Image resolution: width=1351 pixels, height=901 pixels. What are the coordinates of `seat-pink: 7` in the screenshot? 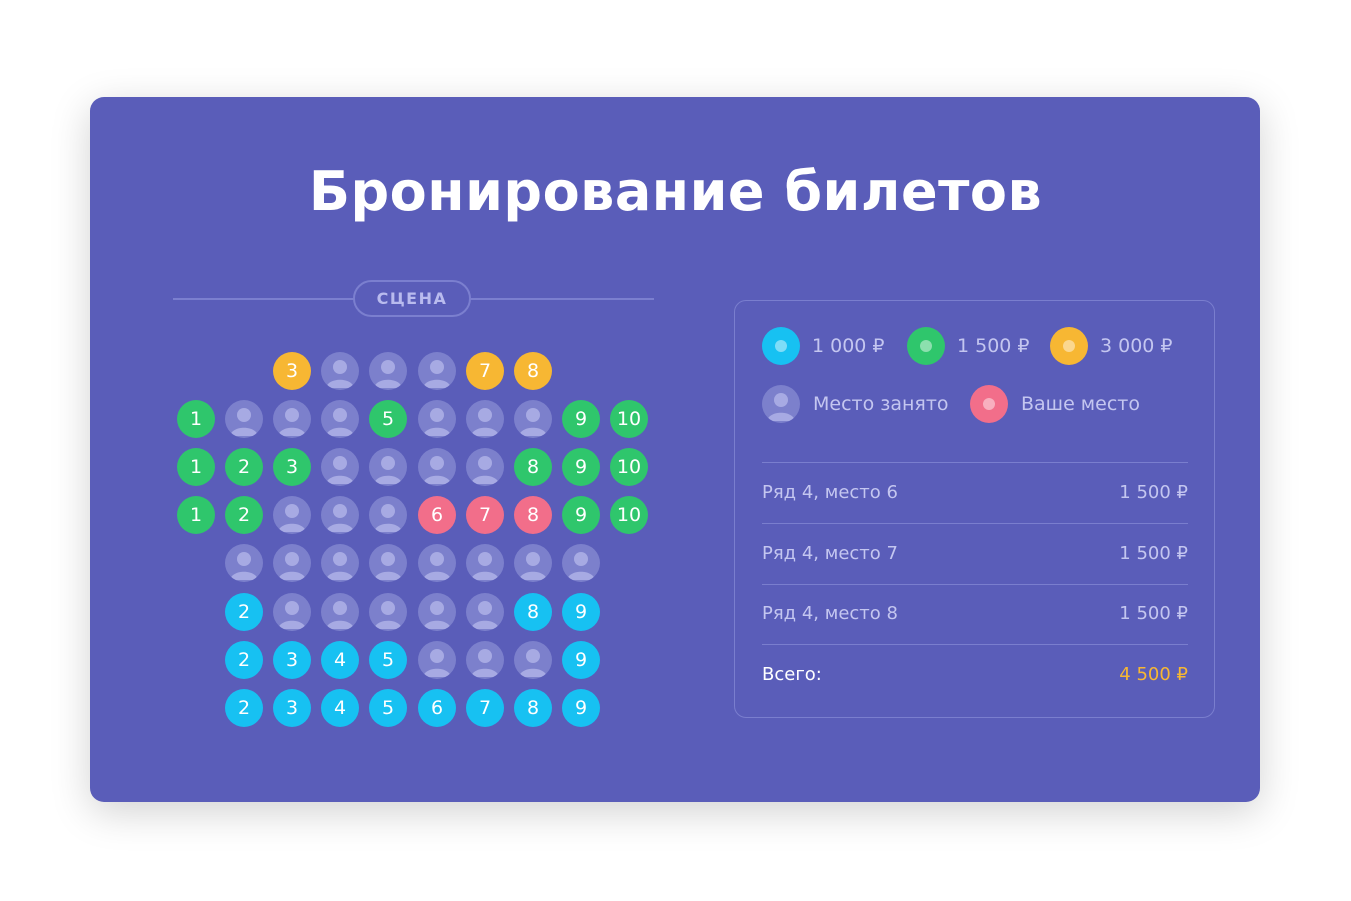 It's located at (485, 515).